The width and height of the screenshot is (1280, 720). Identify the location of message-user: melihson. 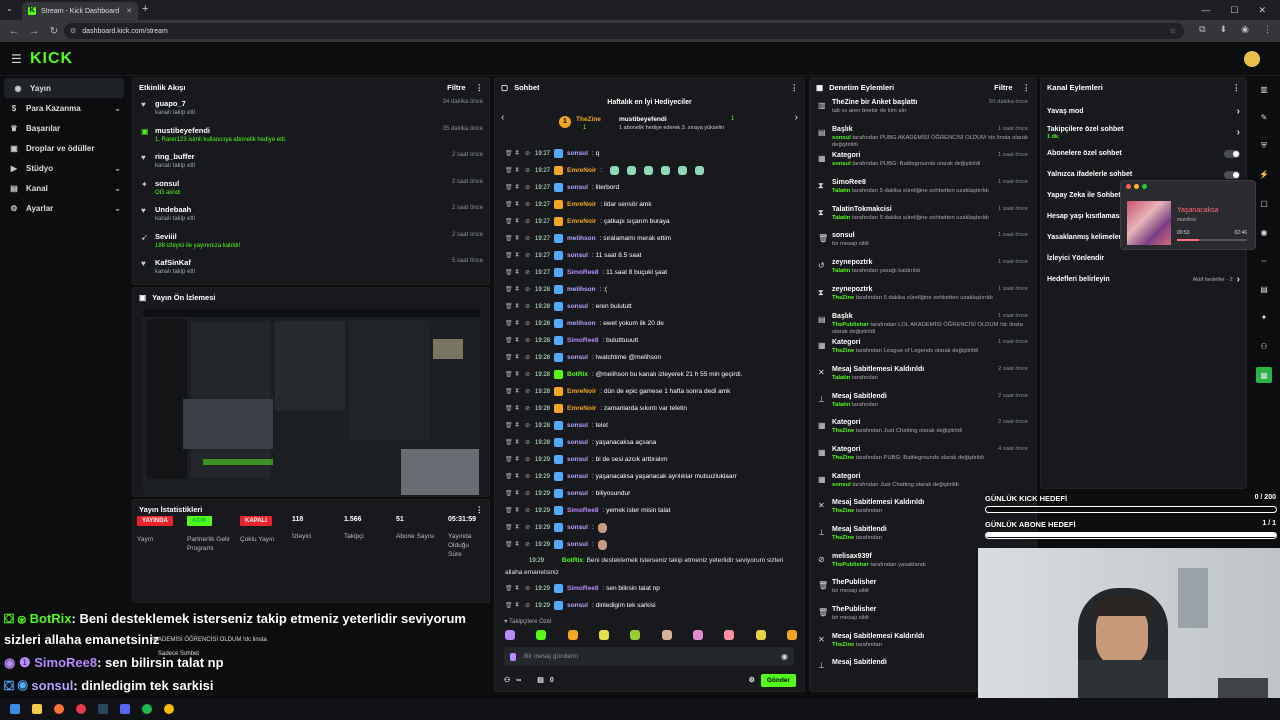
(581, 323).